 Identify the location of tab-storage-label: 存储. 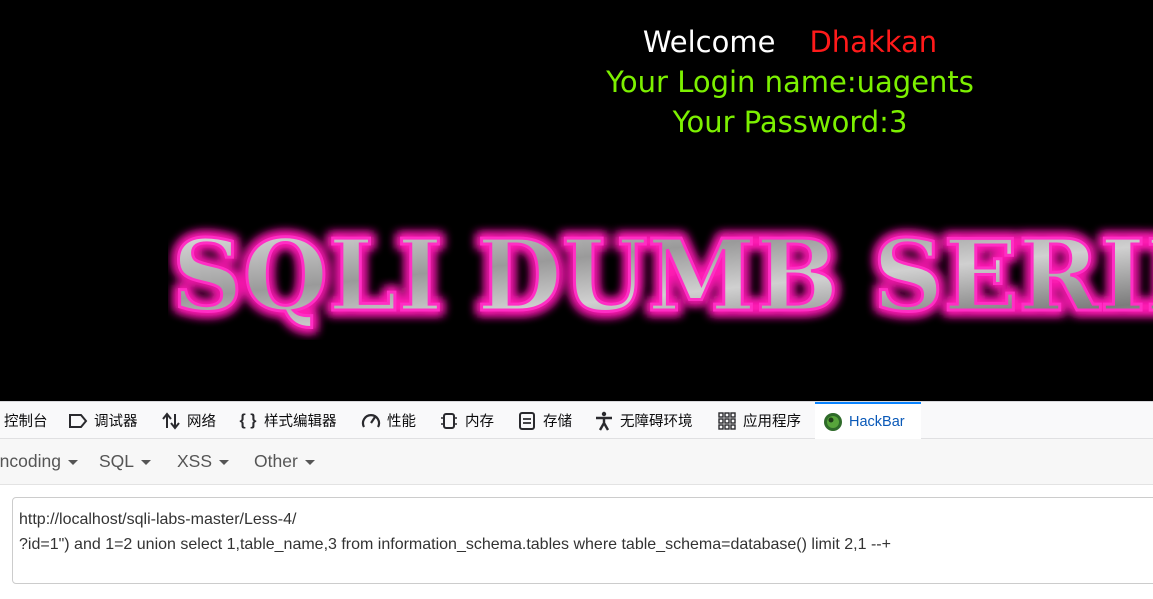
(557, 422).